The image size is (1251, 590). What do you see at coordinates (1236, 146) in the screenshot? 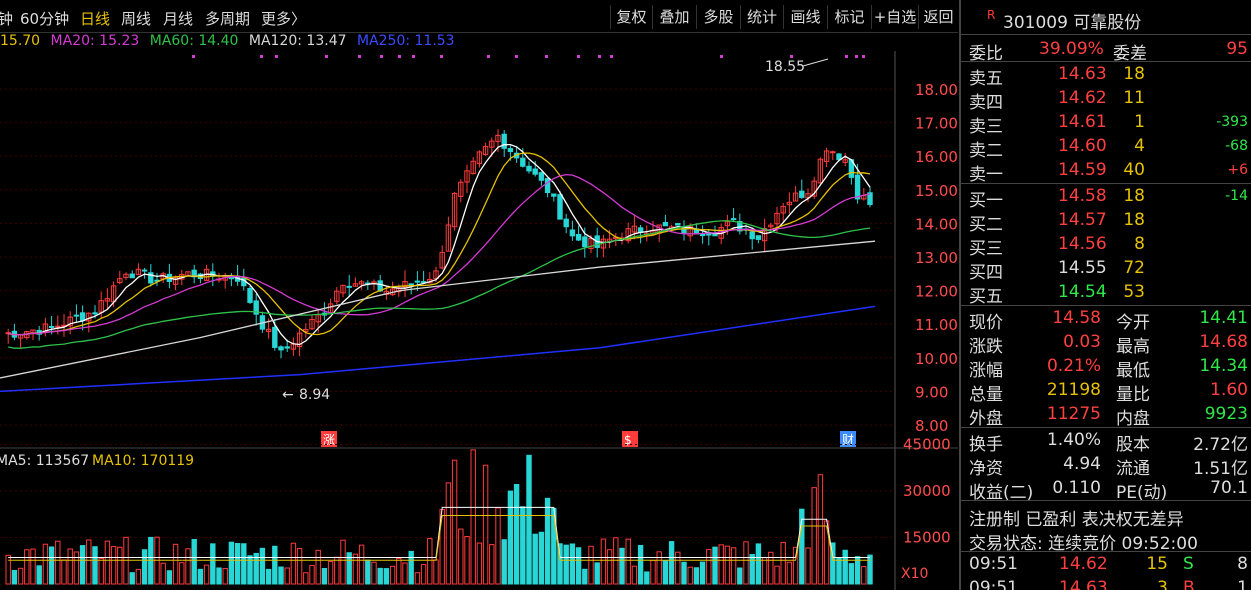
I see `ask-change: -68` at bounding box center [1236, 146].